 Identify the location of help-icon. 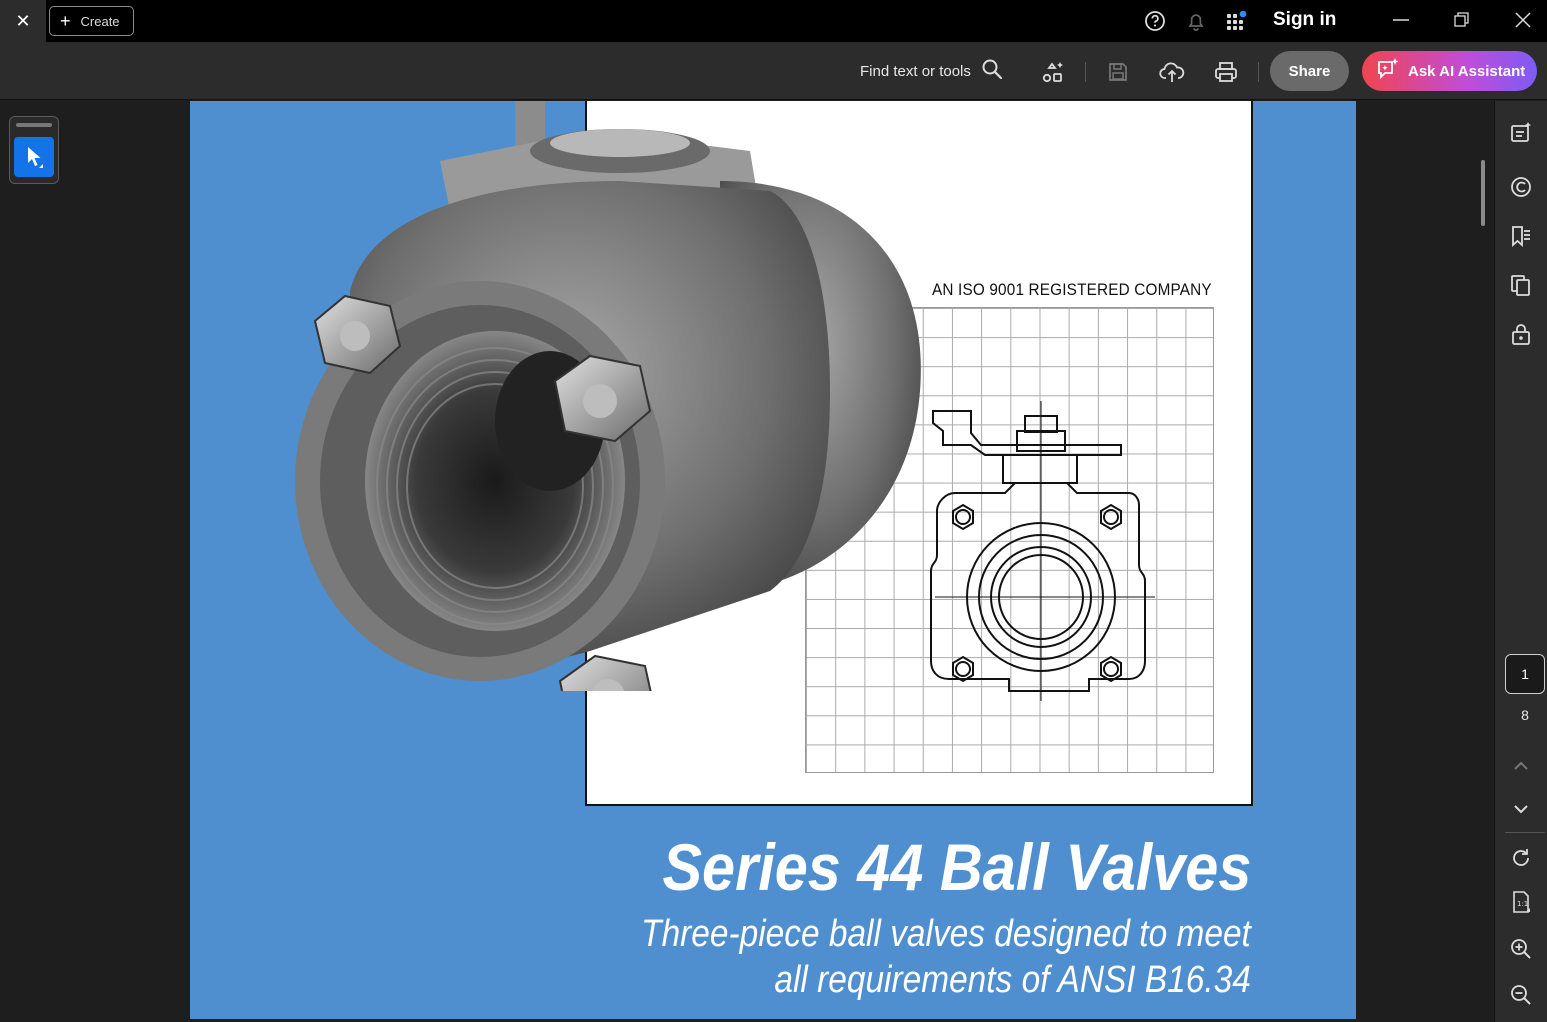
(1155, 21).